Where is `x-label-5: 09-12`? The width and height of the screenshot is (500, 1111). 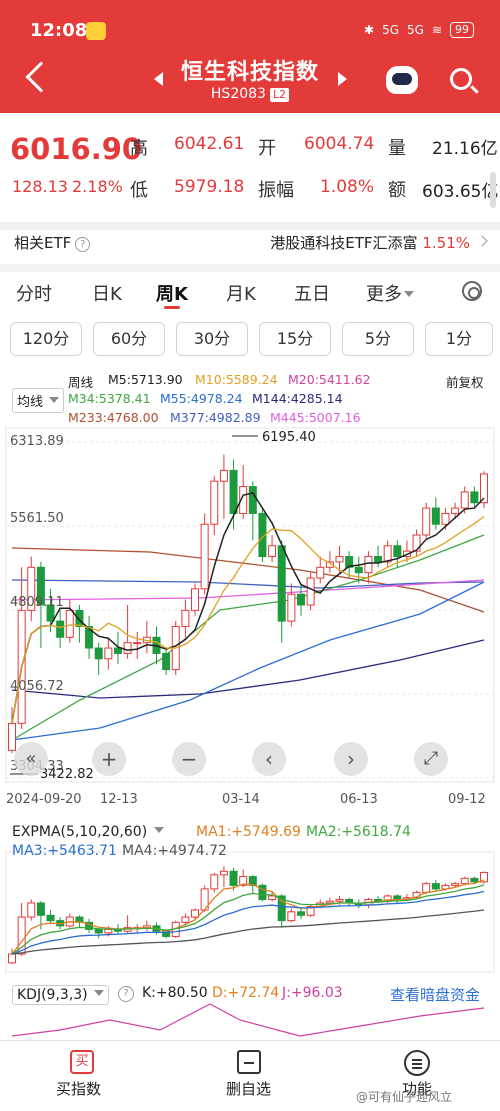 x-label-5: 09-12 is located at coordinates (467, 799).